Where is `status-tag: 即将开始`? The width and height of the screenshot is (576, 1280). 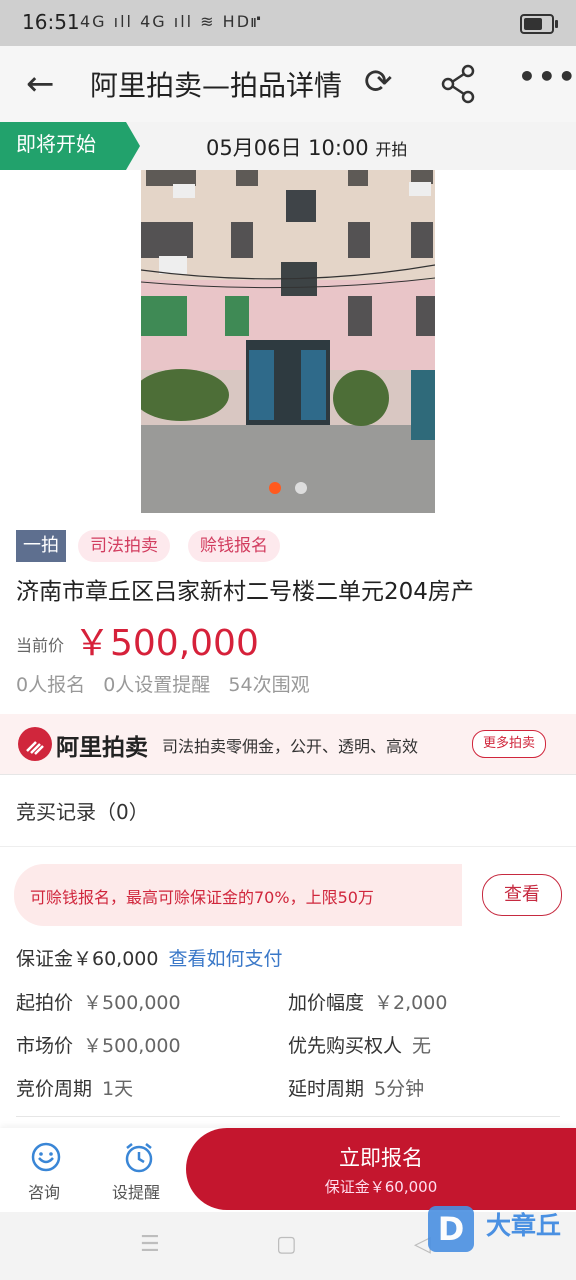
status-tag: 即将开始 is located at coordinates (70, 146).